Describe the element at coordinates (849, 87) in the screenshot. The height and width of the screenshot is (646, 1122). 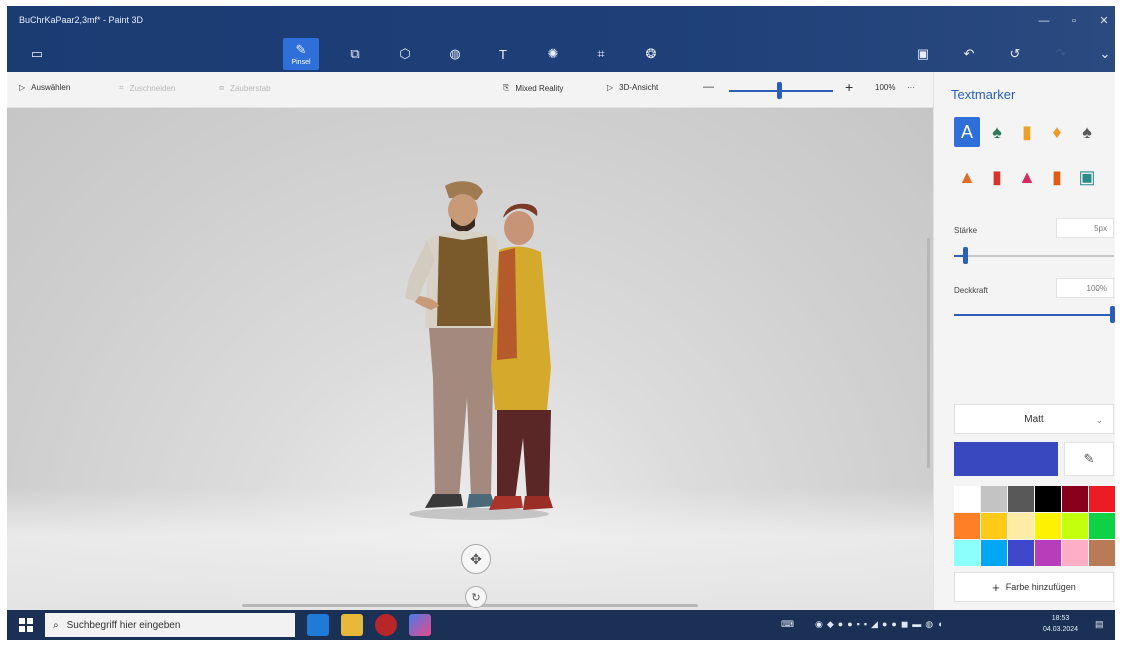
I see `zoom-in-button: +` at that location.